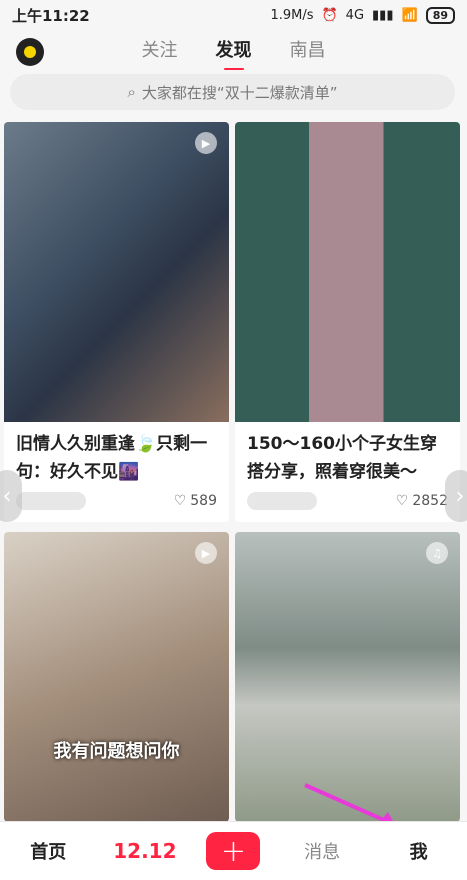 The image size is (467, 880). I want to click on signal-icon: ▮▮▮, so click(383, 15).